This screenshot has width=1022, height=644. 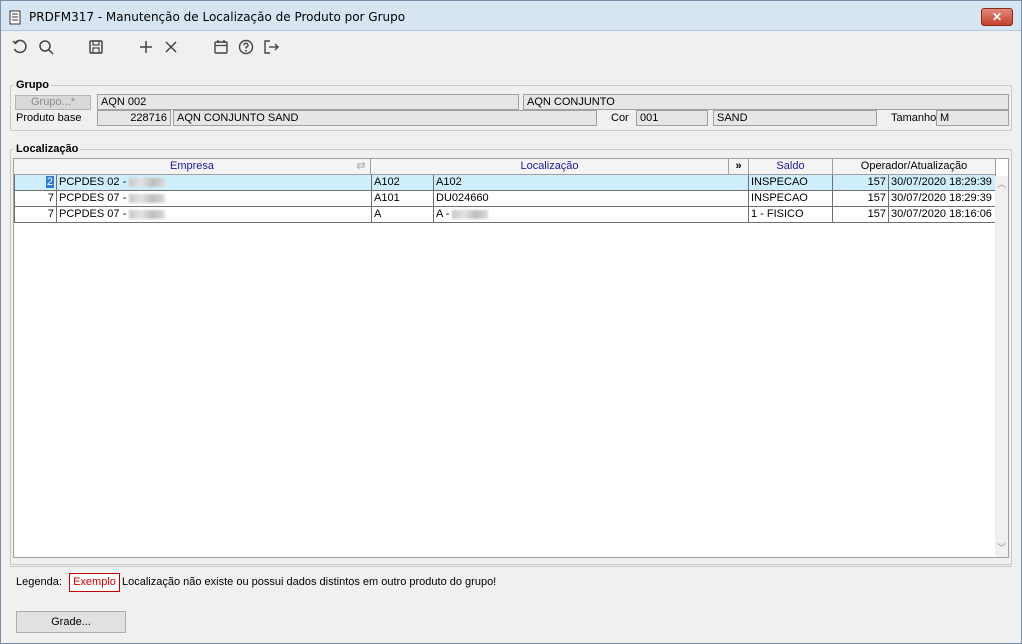 What do you see at coordinates (214, 183) in the screenshot?
I see `empresa-cell: PCPDES 02 -` at bounding box center [214, 183].